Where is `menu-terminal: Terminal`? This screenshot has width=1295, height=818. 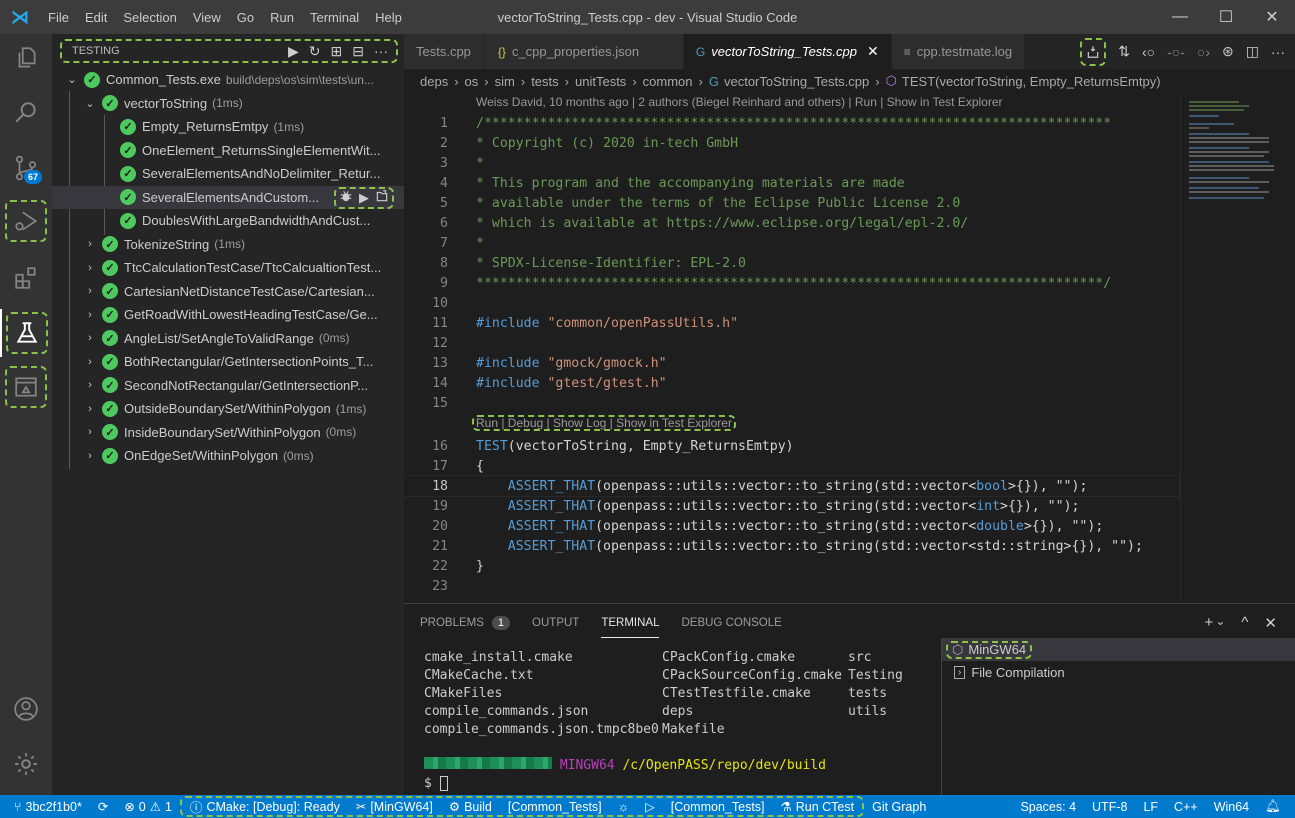 menu-terminal: Terminal is located at coordinates (334, 17).